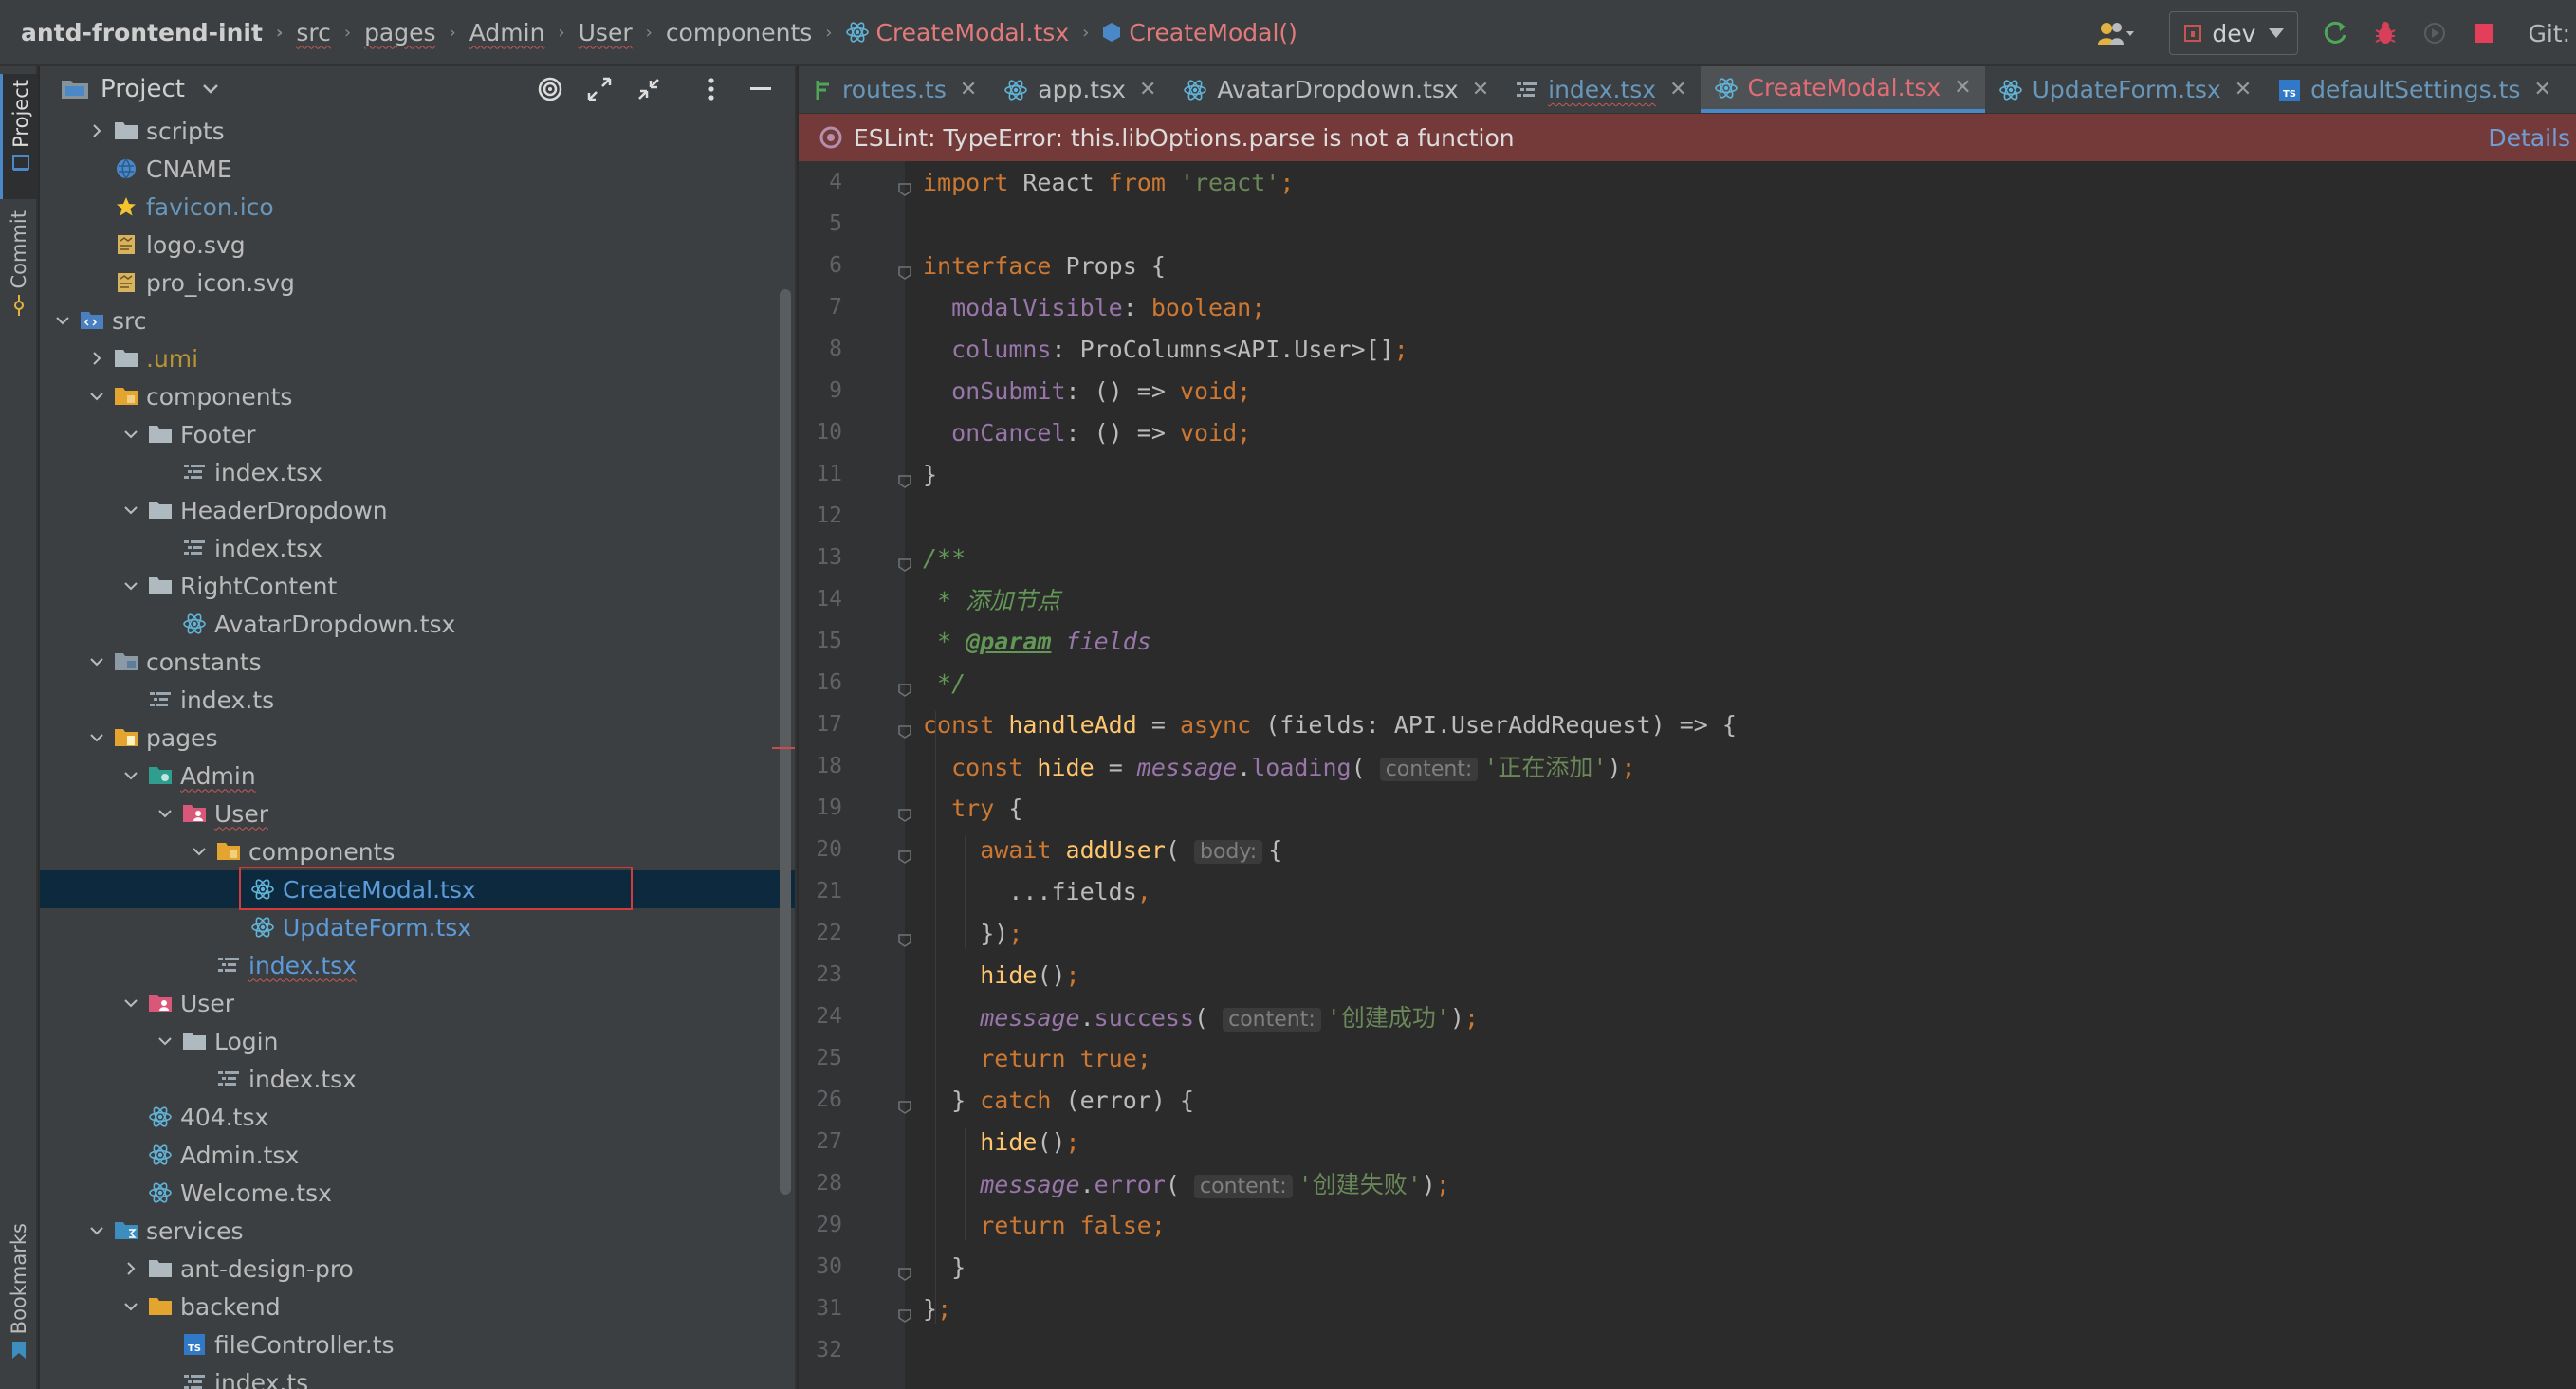  Describe the element at coordinates (19, 136) in the screenshot. I see `project-tool-tab: Project` at that location.